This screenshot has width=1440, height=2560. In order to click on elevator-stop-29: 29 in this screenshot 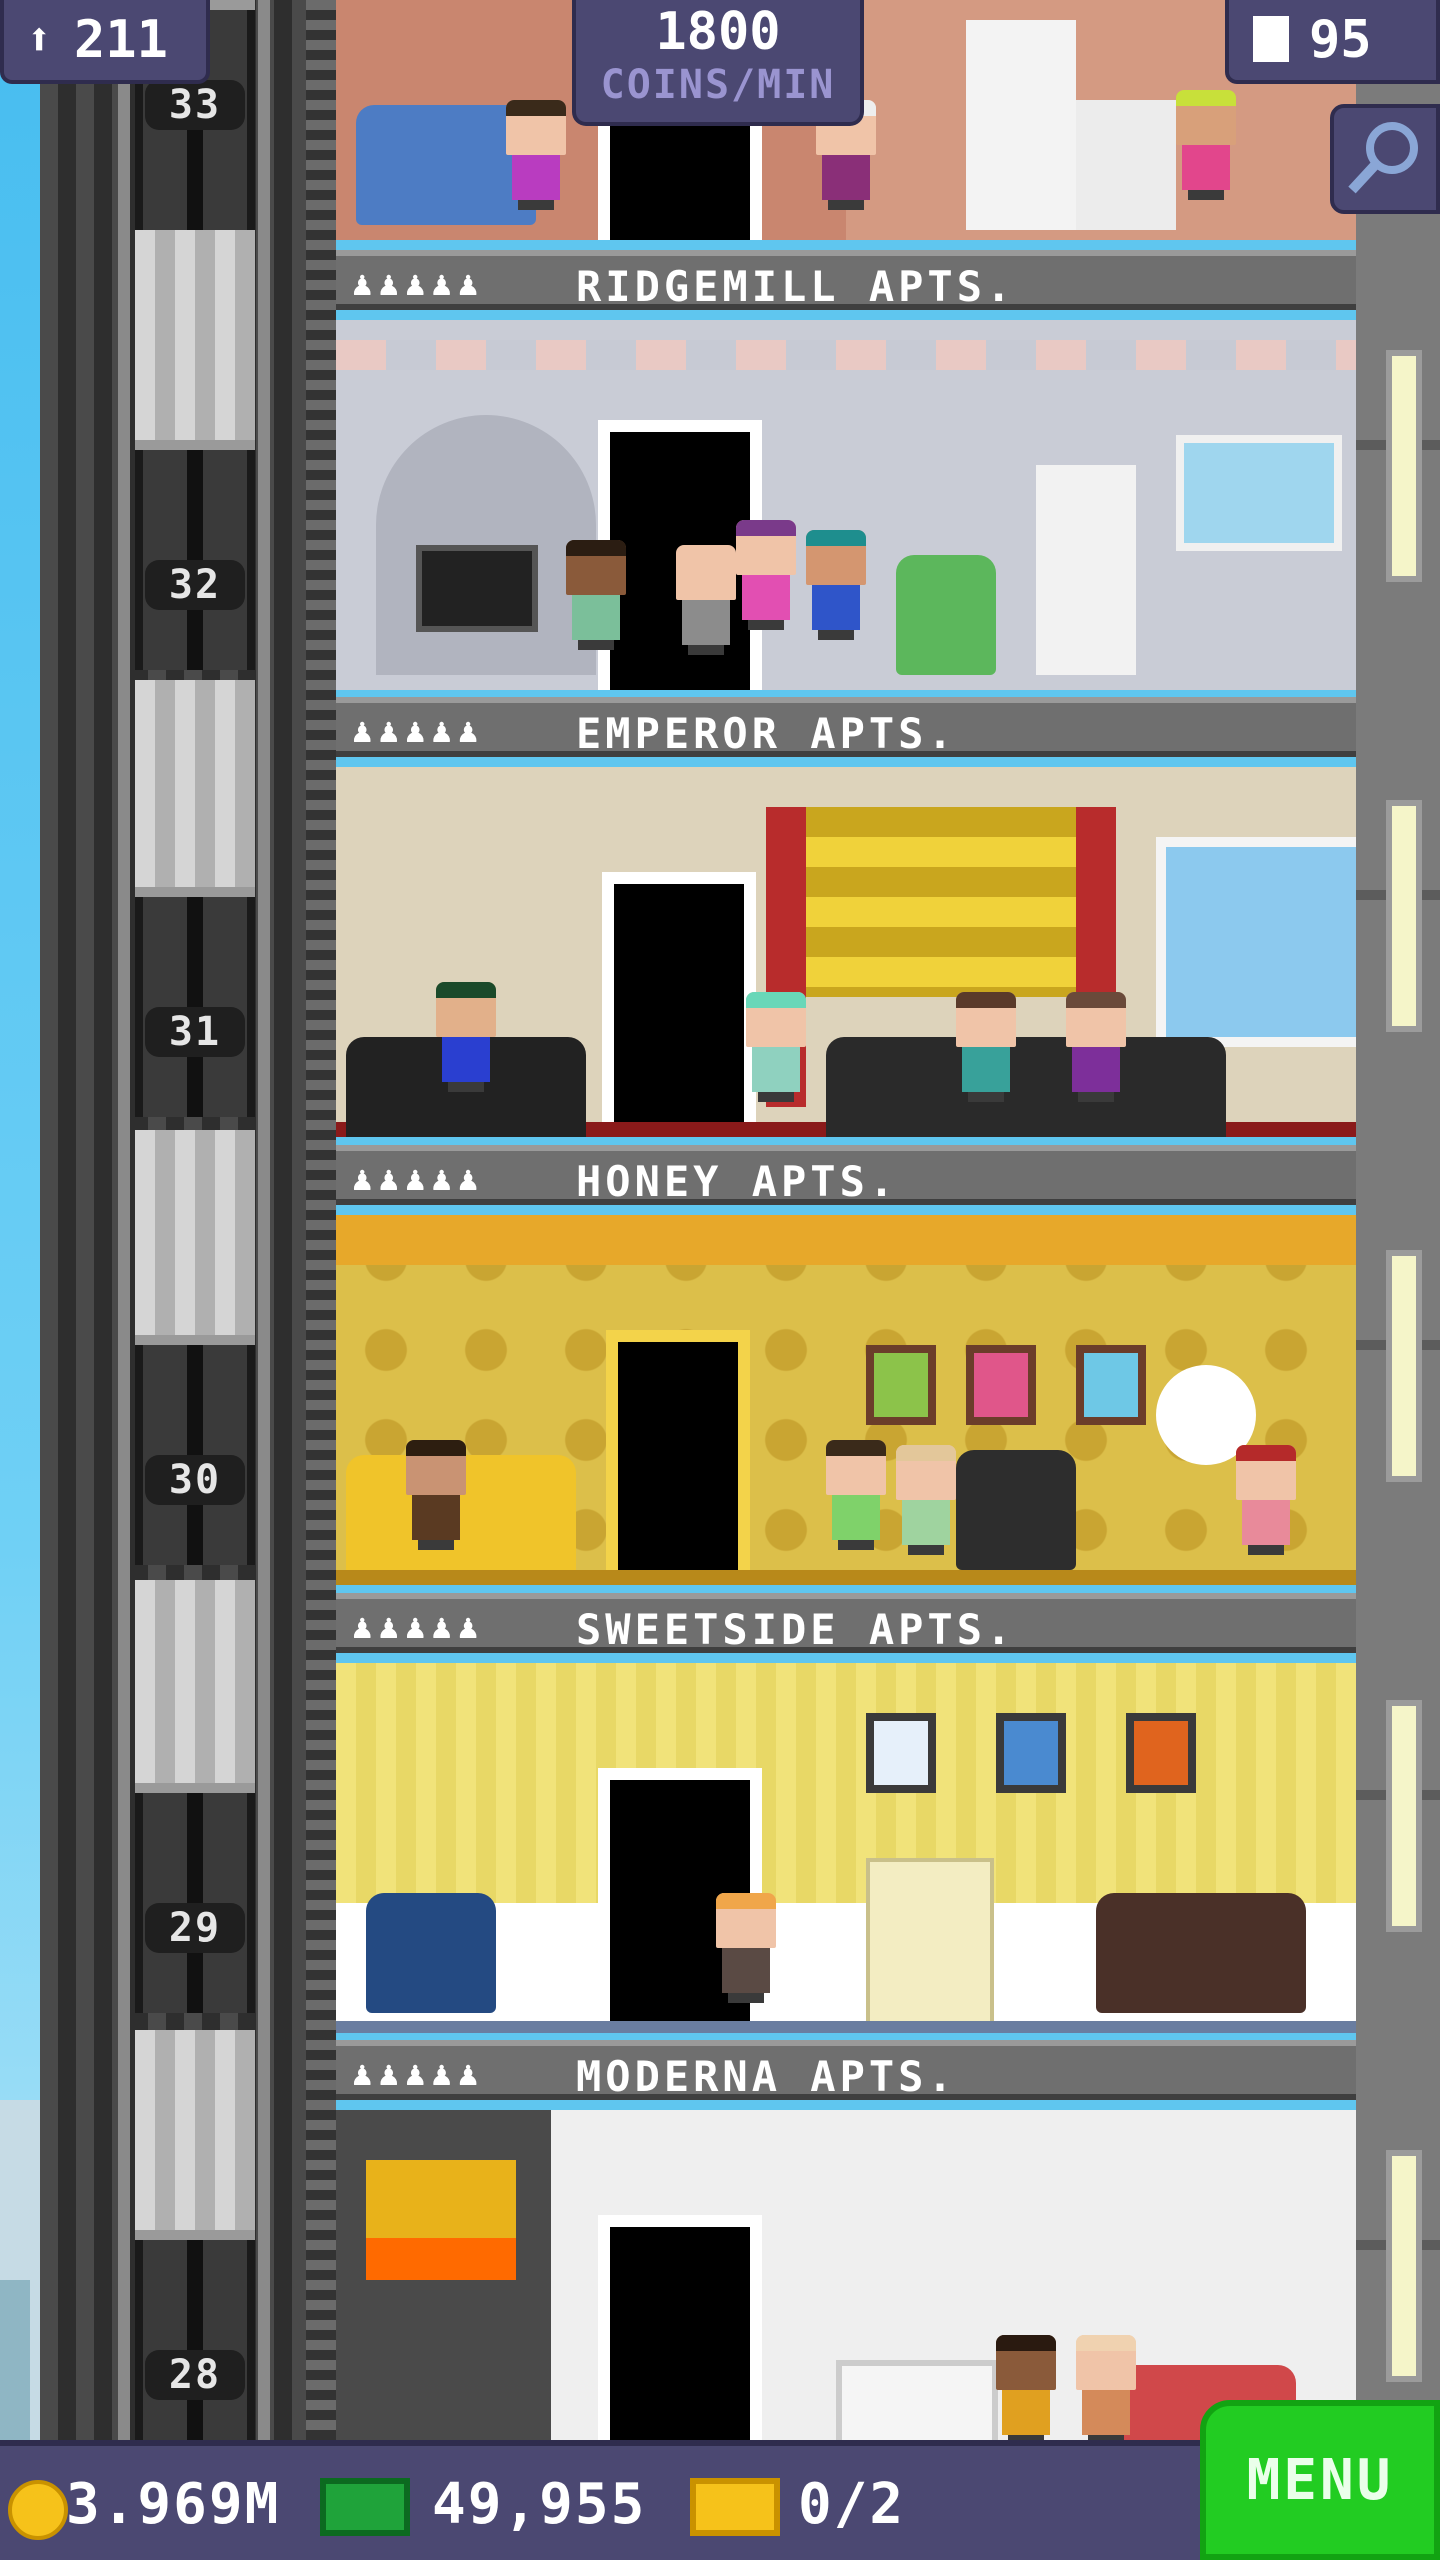, I will do `click(195, 1898)`.